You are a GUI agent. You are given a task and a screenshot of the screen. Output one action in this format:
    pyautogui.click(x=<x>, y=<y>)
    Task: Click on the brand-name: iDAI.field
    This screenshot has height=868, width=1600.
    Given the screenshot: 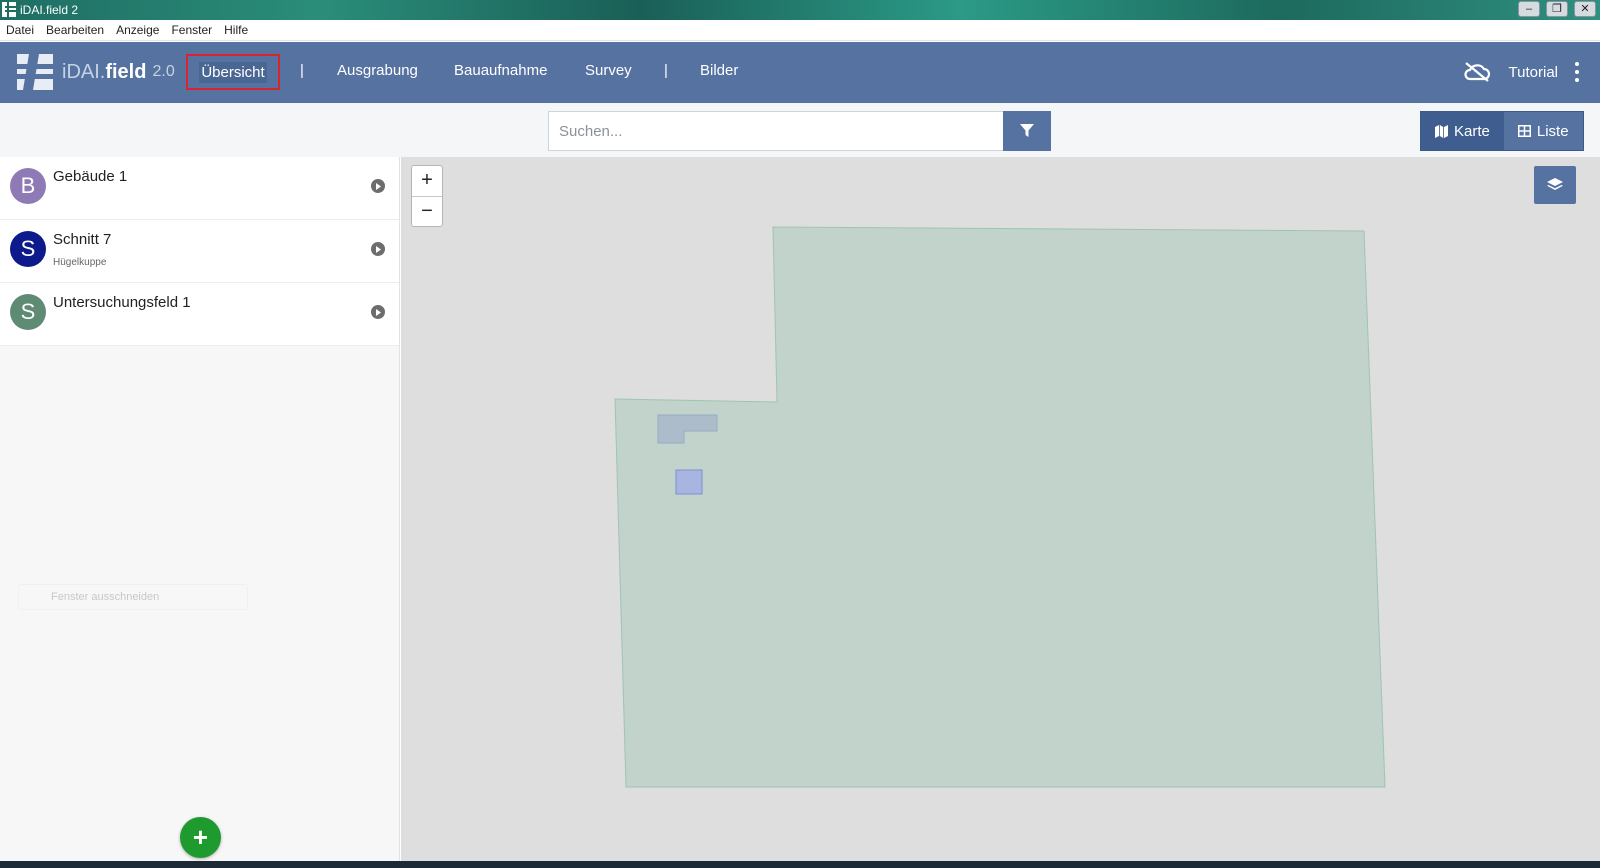 What is the action you would take?
    pyautogui.click(x=104, y=71)
    